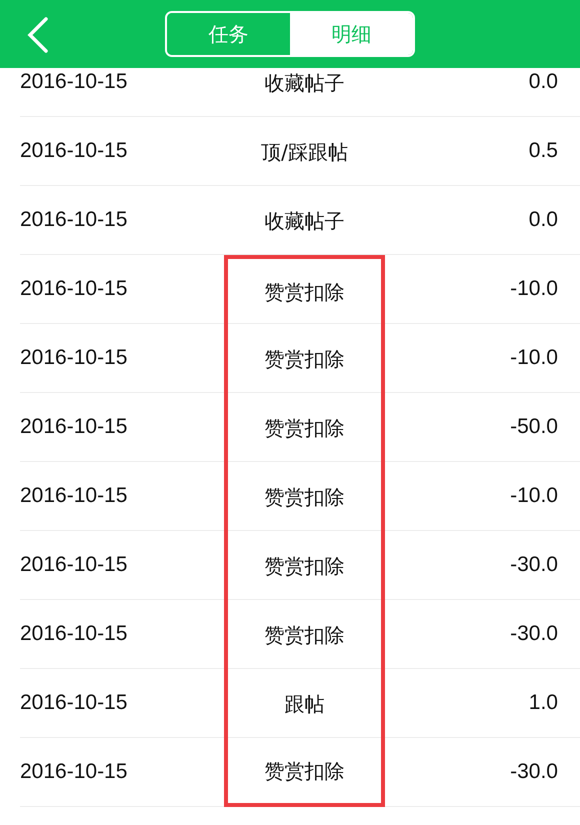  What do you see at coordinates (304, 152) in the screenshot?
I see `record-type-text: 顶/踩跟帖` at bounding box center [304, 152].